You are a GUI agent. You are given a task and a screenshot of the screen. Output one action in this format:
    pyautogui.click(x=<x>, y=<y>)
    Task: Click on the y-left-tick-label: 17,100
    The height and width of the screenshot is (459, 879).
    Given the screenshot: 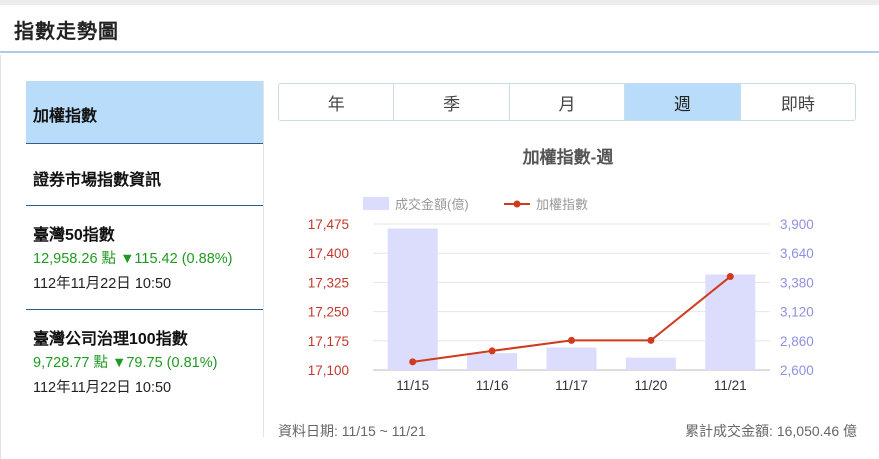 What is the action you would take?
    pyautogui.click(x=328, y=370)
    